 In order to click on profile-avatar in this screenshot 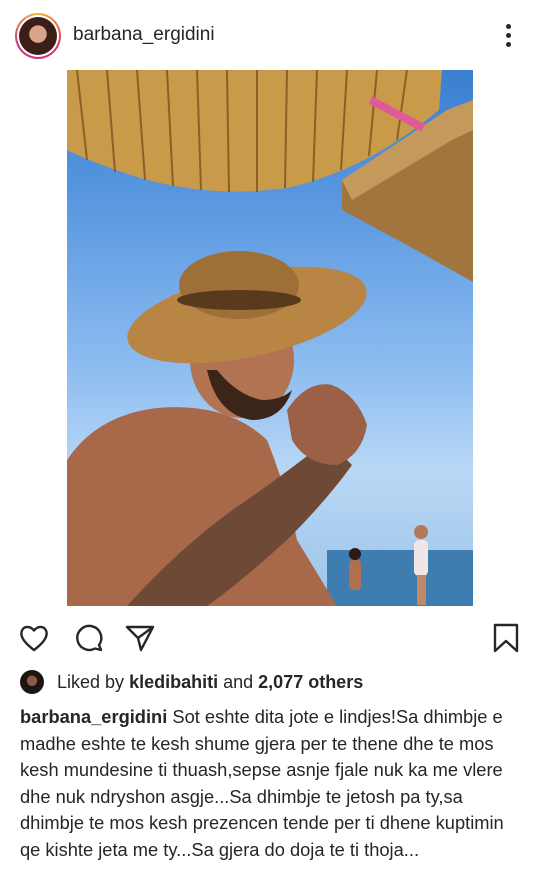, I will do `click(38, 36)`.